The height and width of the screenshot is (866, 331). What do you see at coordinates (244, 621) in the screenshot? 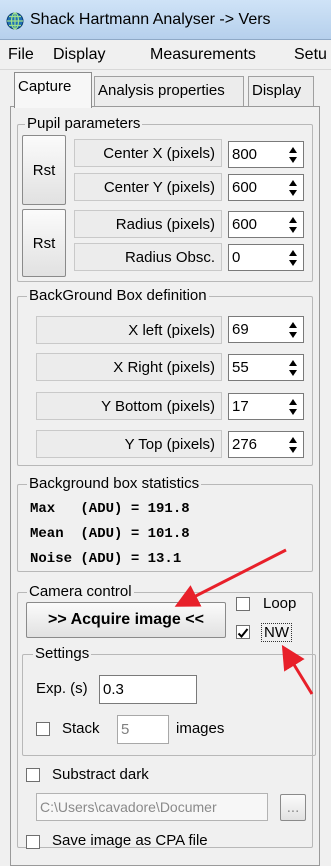
I see `annotation-arrows` at bounding box center [244, 621].